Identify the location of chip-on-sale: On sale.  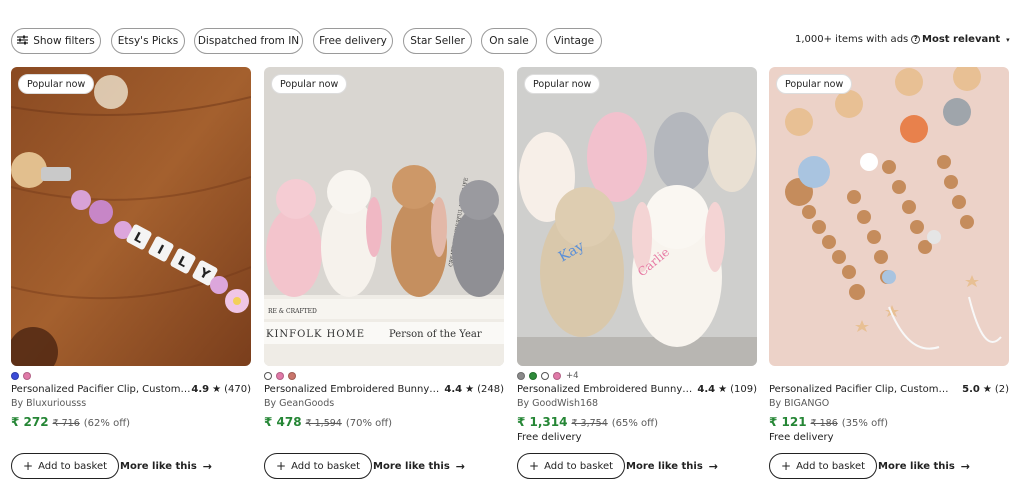
(509, 41).